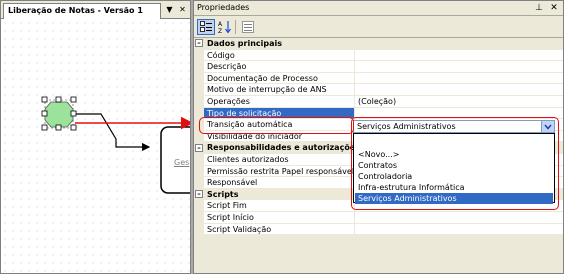 This screenshot has height=274, width=564. I want to click on alphabetical-view-button: A Z, so click(225, 27).